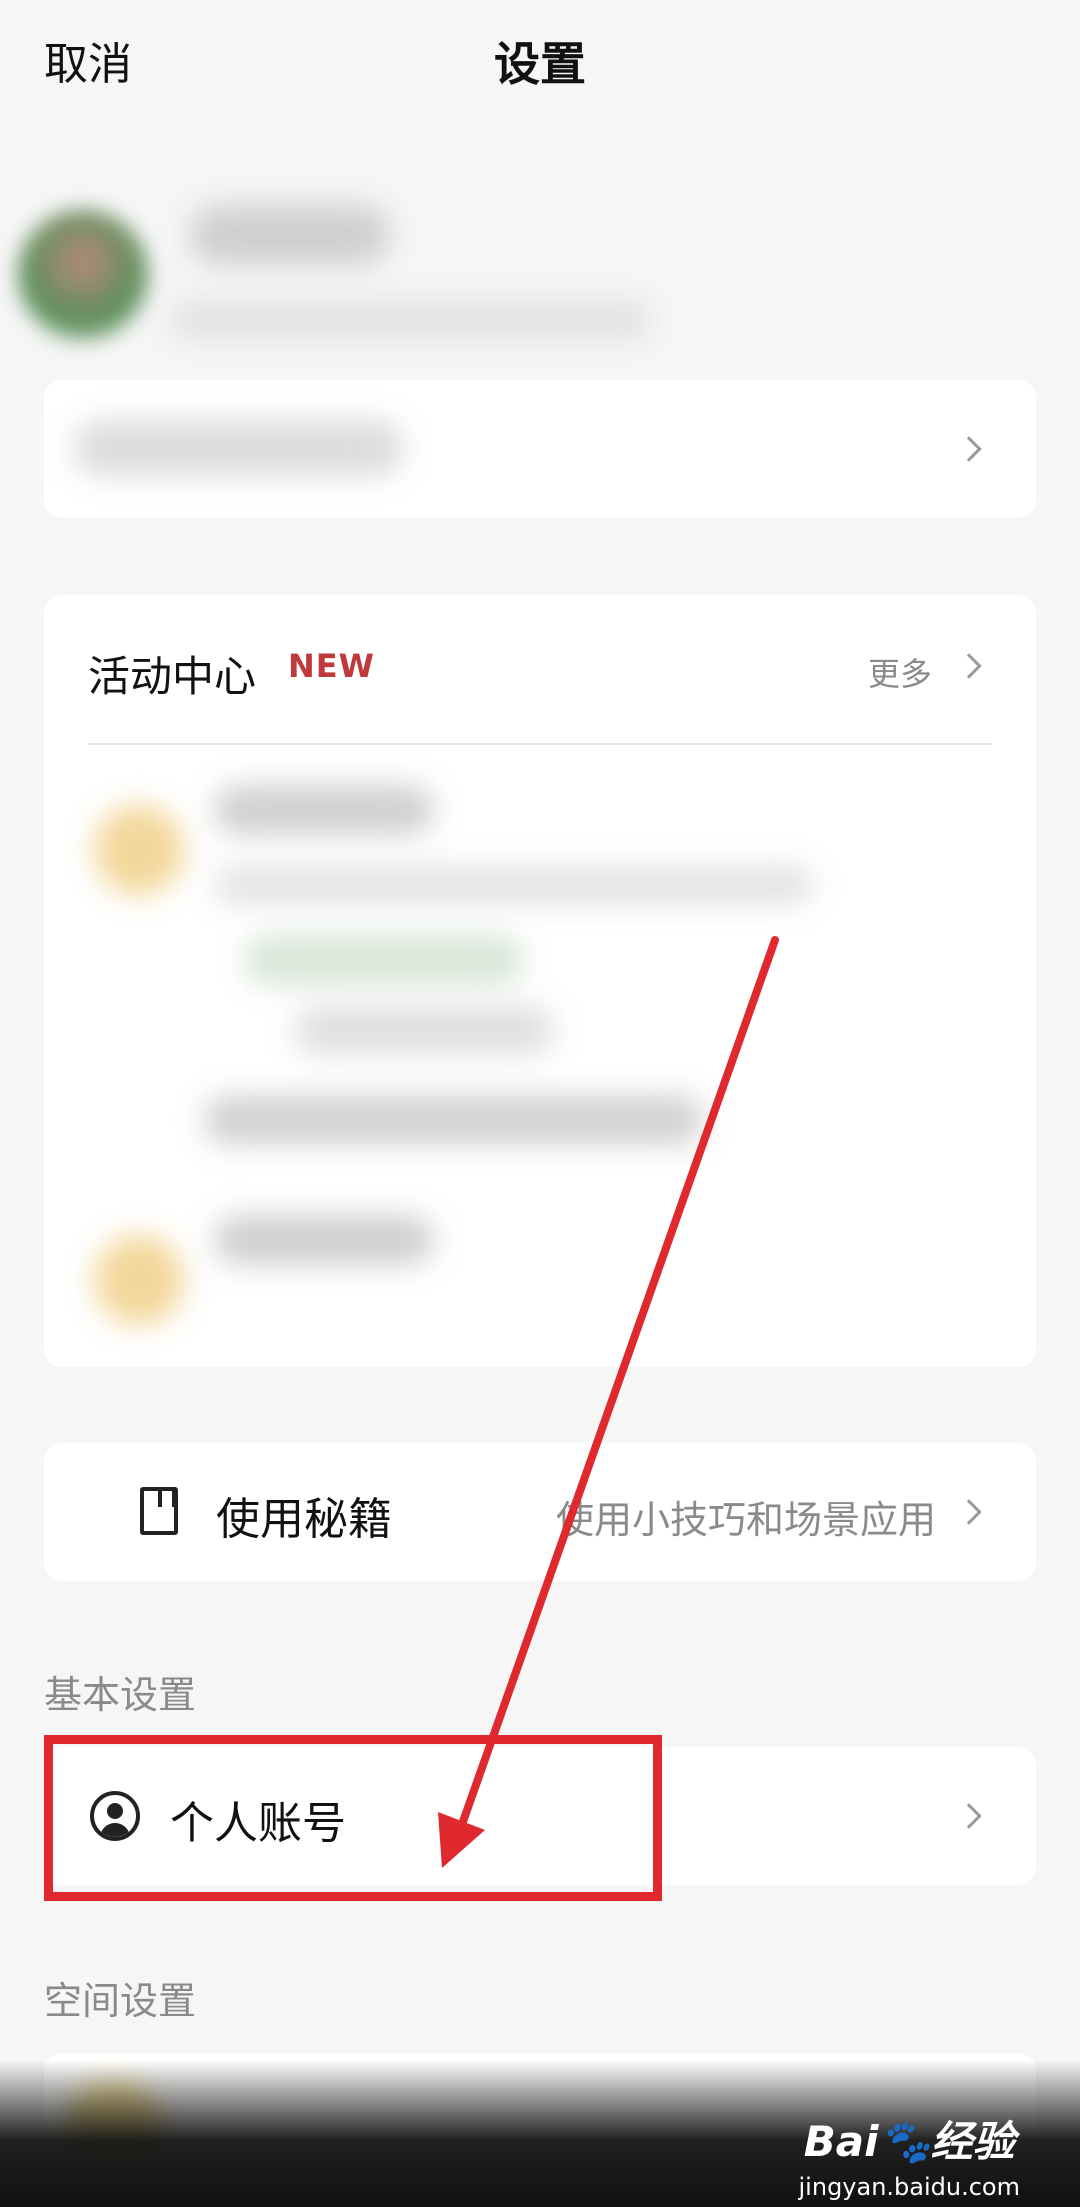 The image size is (1080, 2207). I want to click on divider, so click(540, 744).